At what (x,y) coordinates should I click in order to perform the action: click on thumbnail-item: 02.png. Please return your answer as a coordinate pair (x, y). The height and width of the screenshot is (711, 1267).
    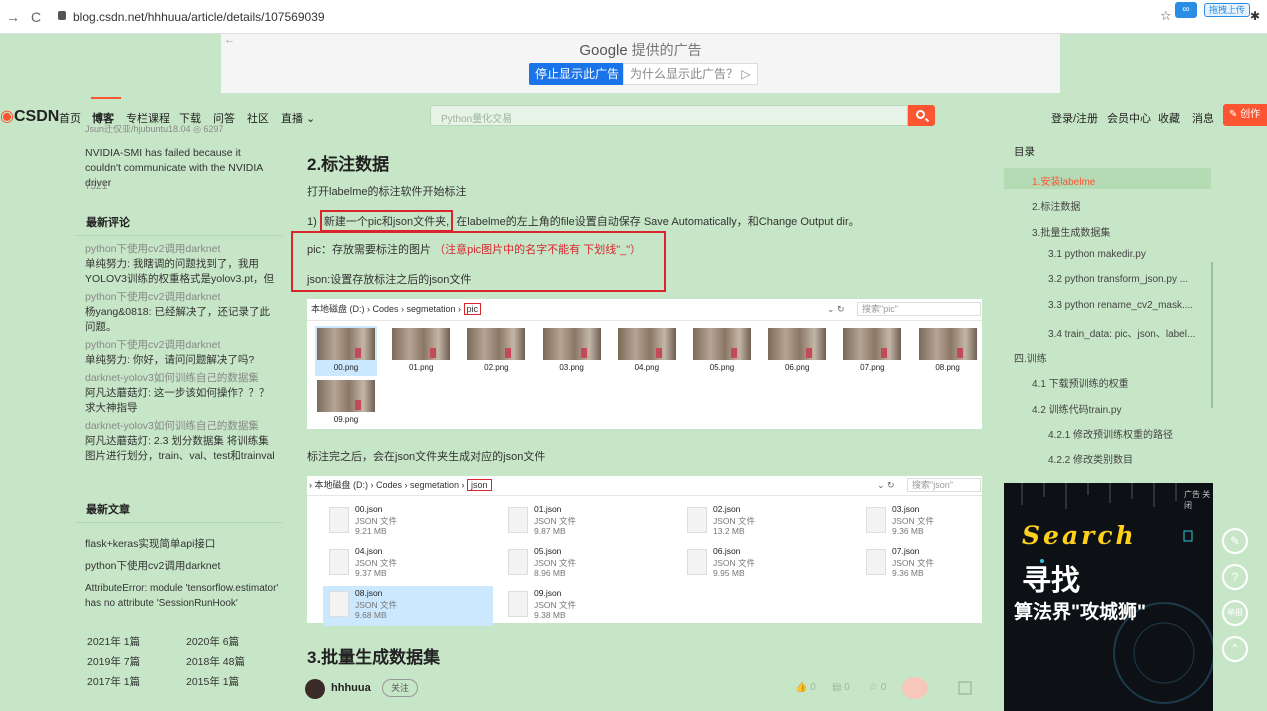
    Looking at the image, I should click on (496, 351).